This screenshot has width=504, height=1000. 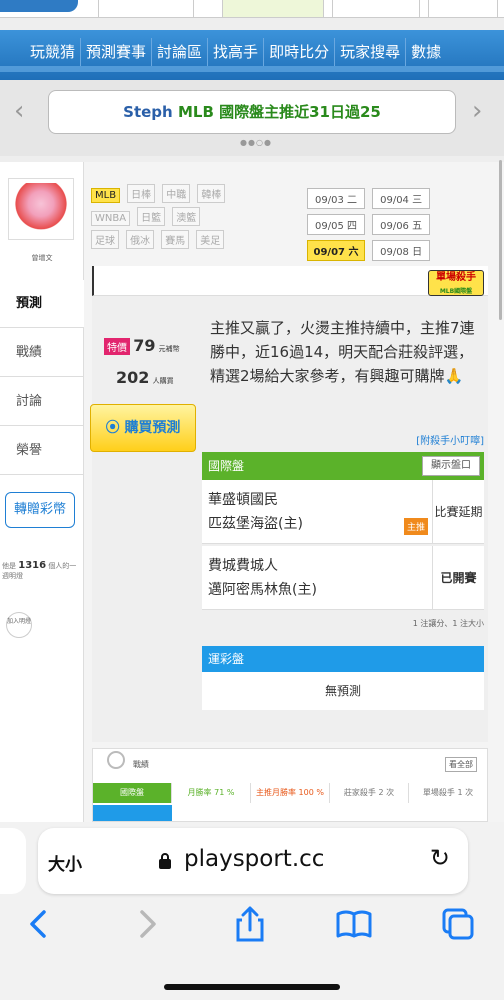 What do you see at coordinates (133, 377) in the screenshot?
I see `buyers-count: 202` at bounding box center [133, 377].